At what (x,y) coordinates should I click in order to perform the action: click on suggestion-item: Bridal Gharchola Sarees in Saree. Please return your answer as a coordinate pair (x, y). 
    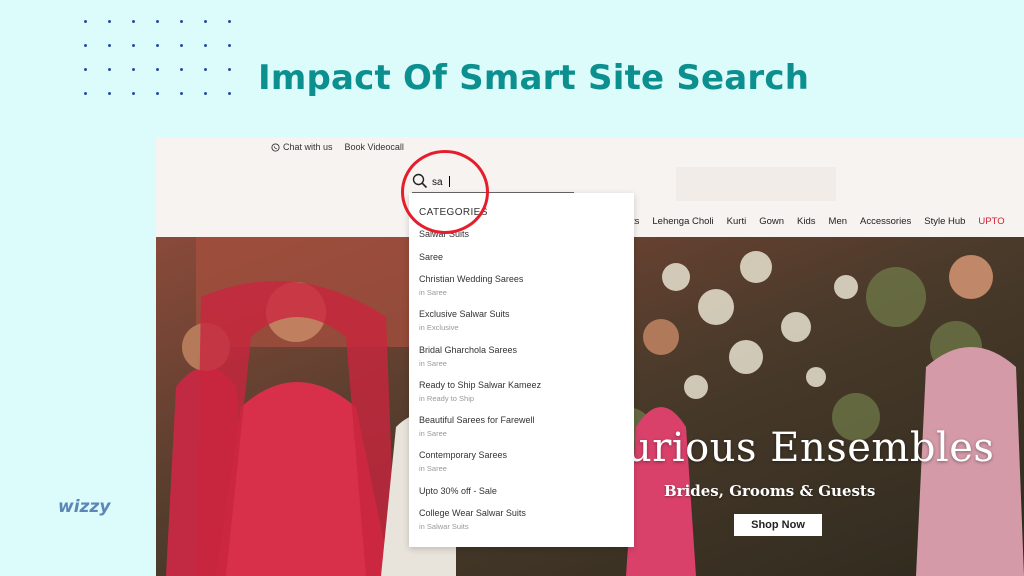
    Looking at the image, I should click on (521, 356).